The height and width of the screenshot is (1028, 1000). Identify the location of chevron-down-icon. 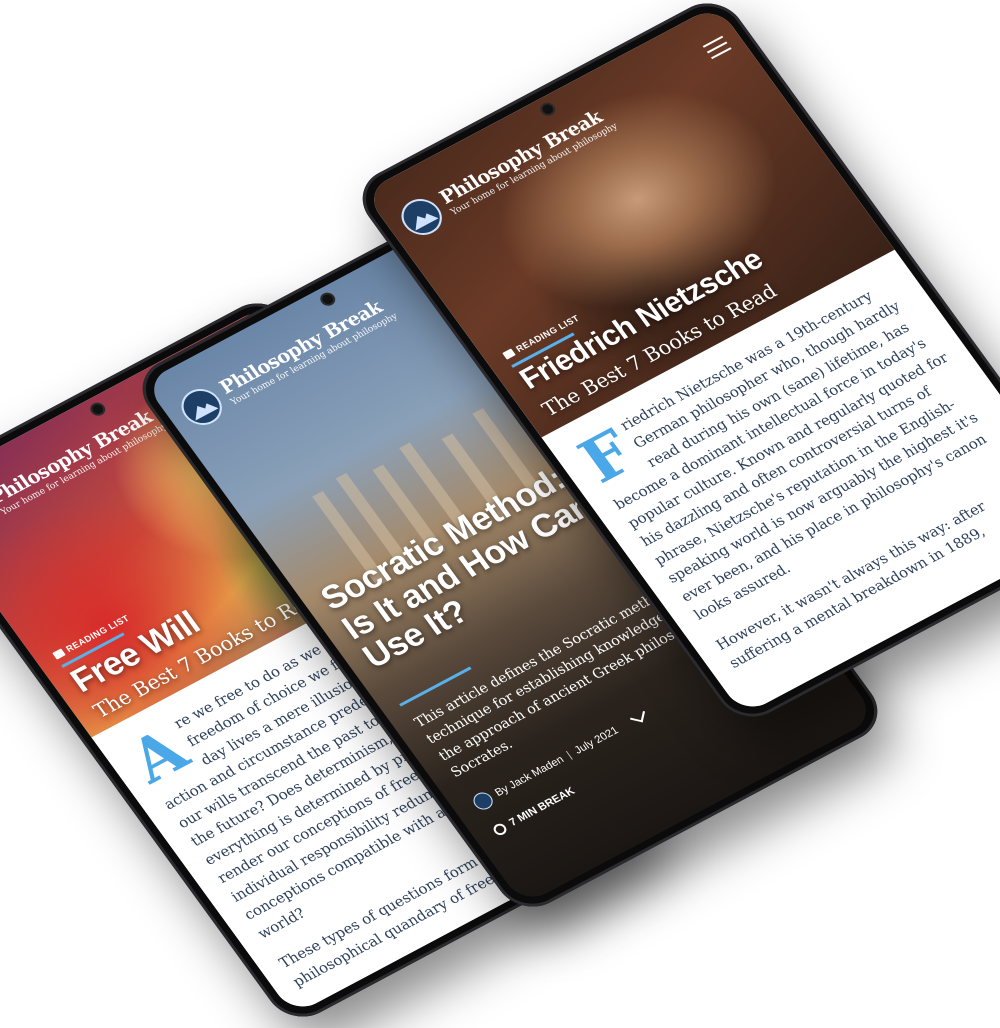
(638, 715).